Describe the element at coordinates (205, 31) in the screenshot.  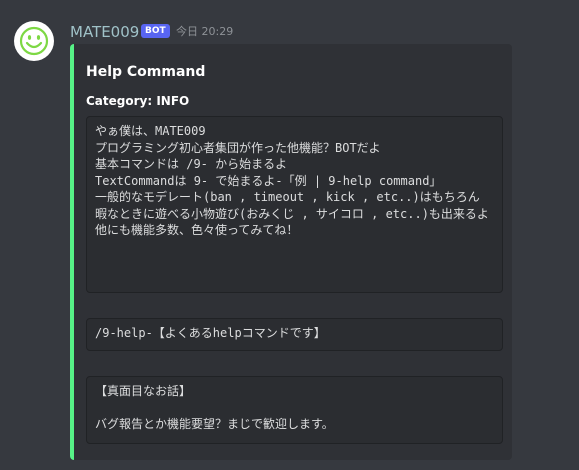
I see `timestamp: 今日 20:29` at that location.